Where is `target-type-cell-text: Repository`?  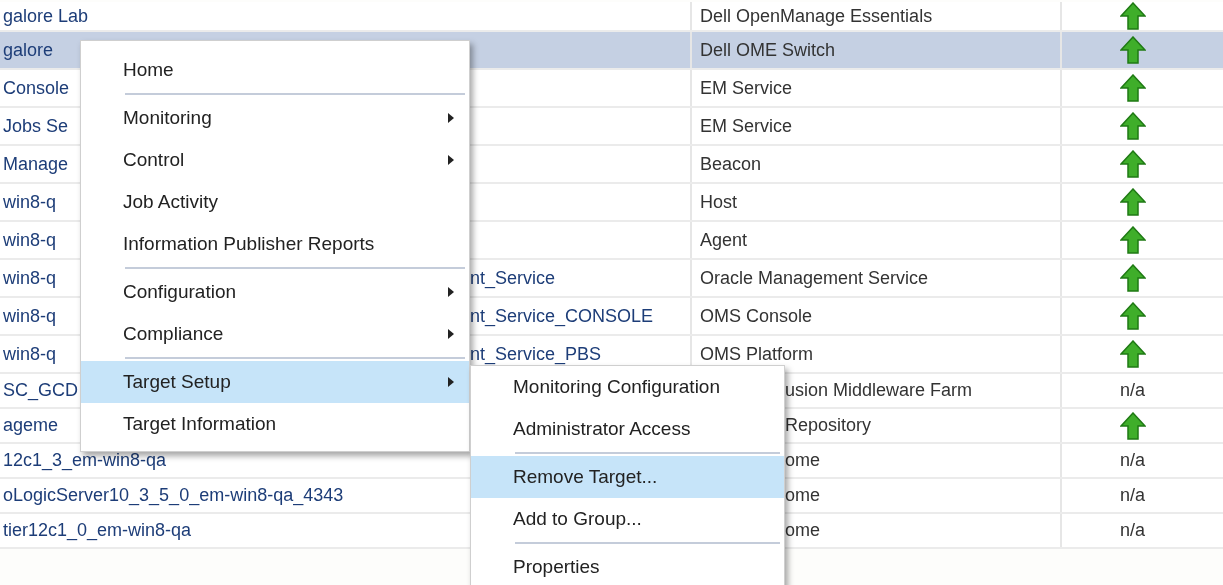
target-type-cell-text: Repository is located at coordinates (828, 425).